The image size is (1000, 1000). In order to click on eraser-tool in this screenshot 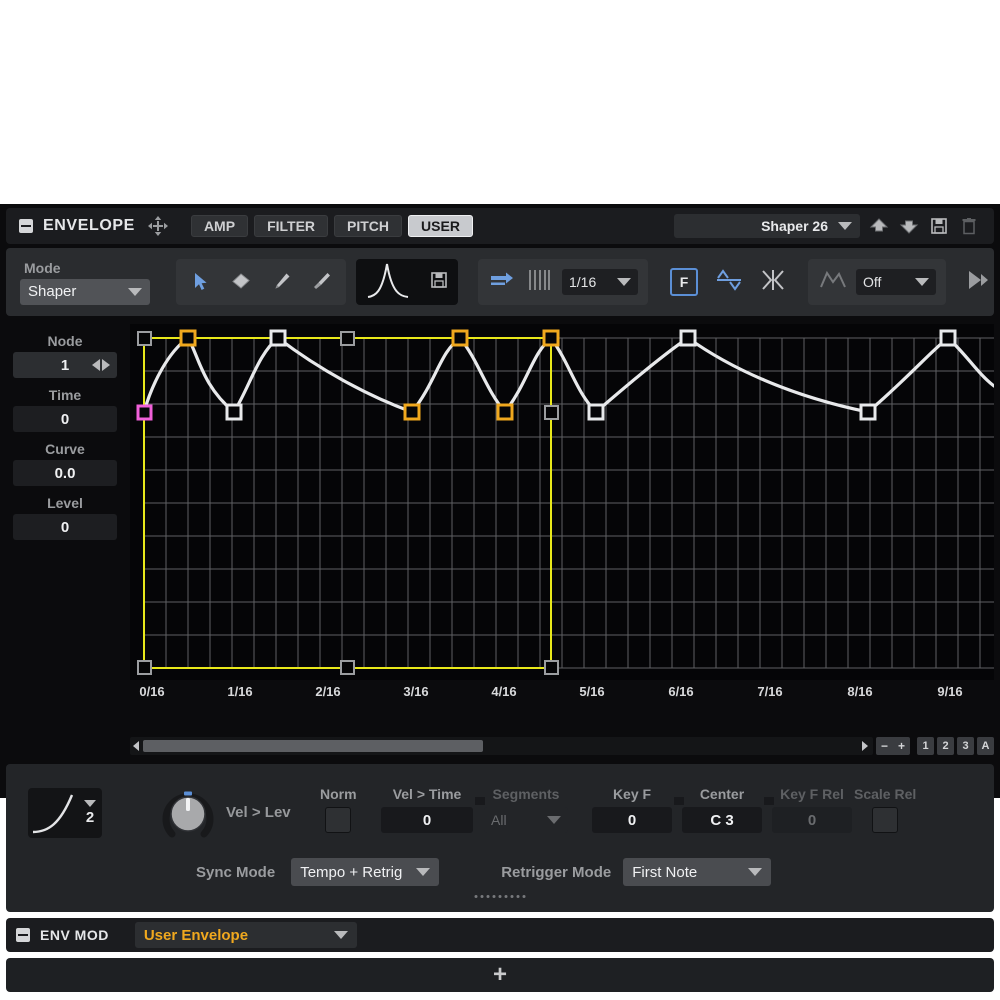, I will do `click(241, 282)`.